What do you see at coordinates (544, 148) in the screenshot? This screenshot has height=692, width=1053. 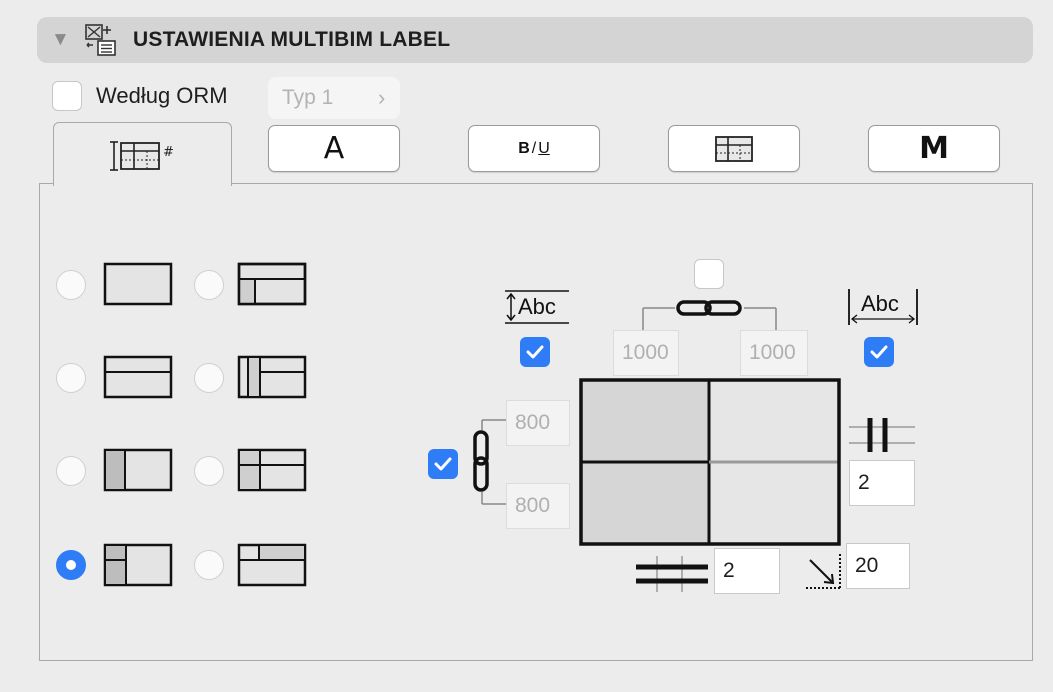 I see `underline-label: U` at bounding box center [544, 148].